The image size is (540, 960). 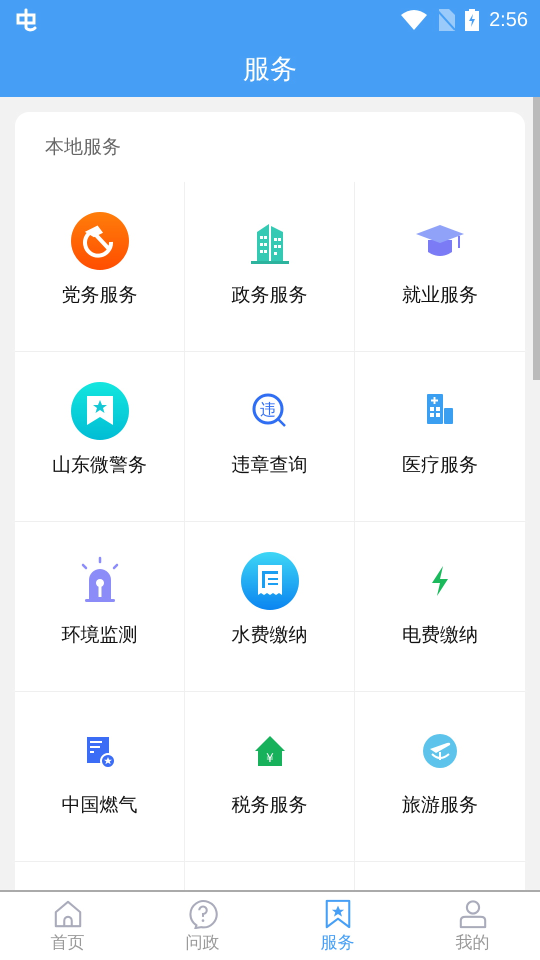 I want to click on service-label: 违章查询, so click(x=270, y=465).